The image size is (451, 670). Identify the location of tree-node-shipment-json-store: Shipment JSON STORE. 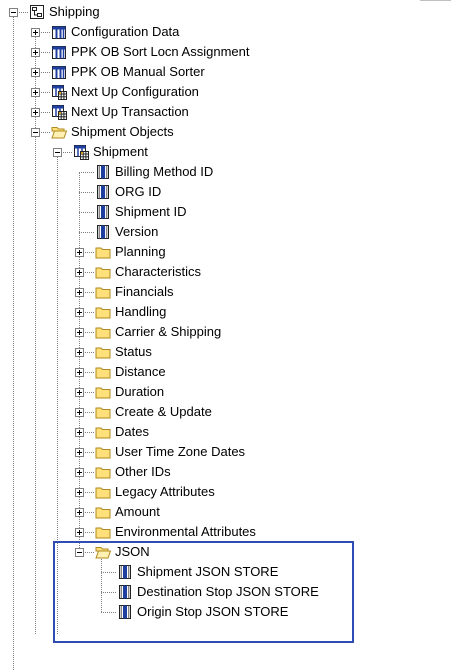
(210, 572).